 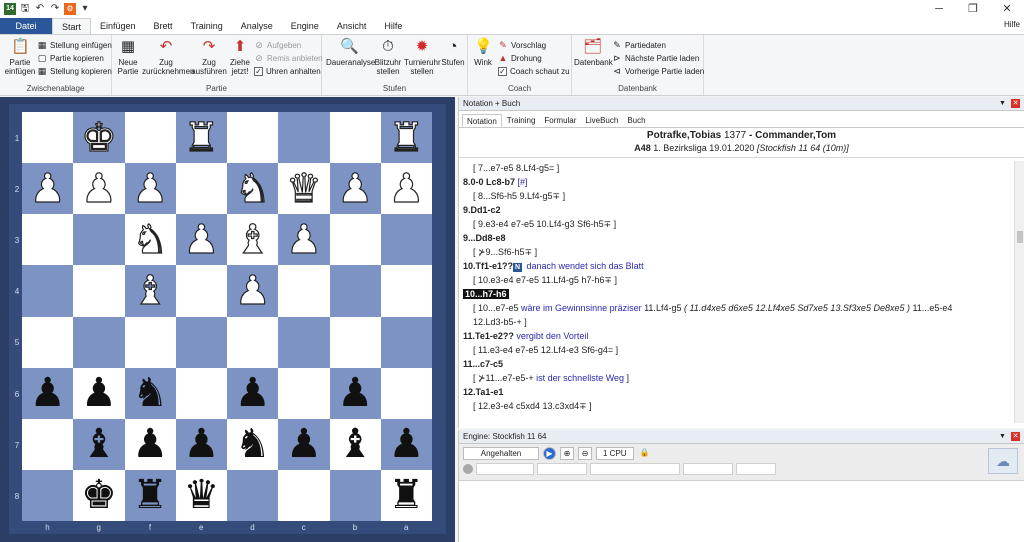 I want to click on move-line: 9...Dd8-e8, so click(x=738, y=238).